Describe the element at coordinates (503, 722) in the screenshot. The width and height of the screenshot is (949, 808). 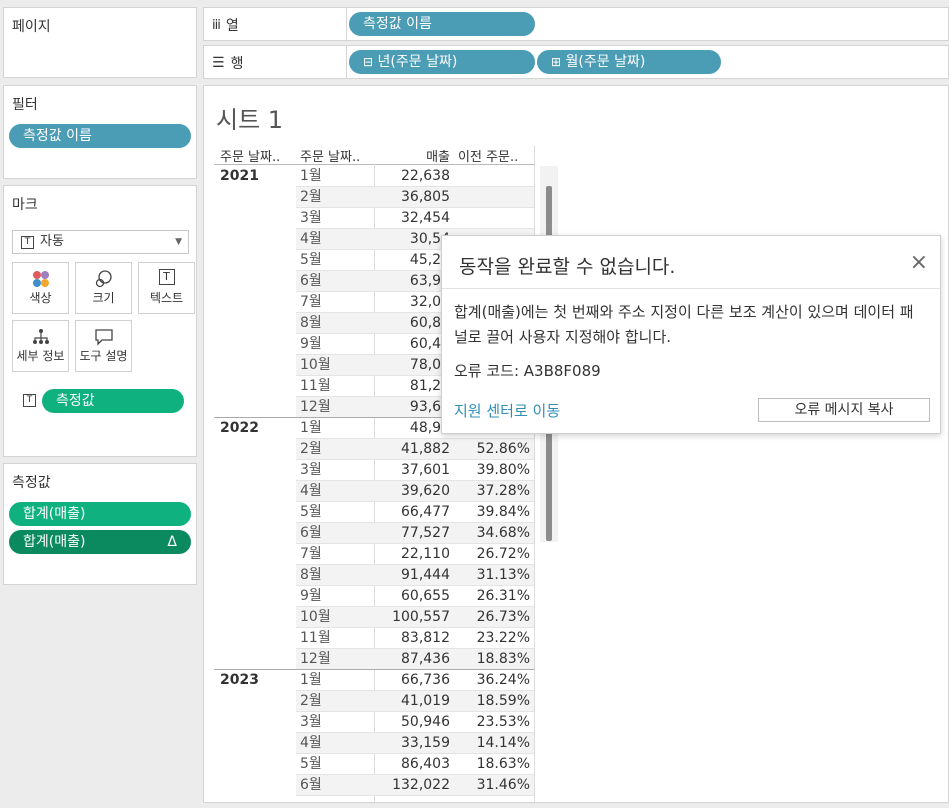
I see `prev-order-pct: 23.53%` at that location.